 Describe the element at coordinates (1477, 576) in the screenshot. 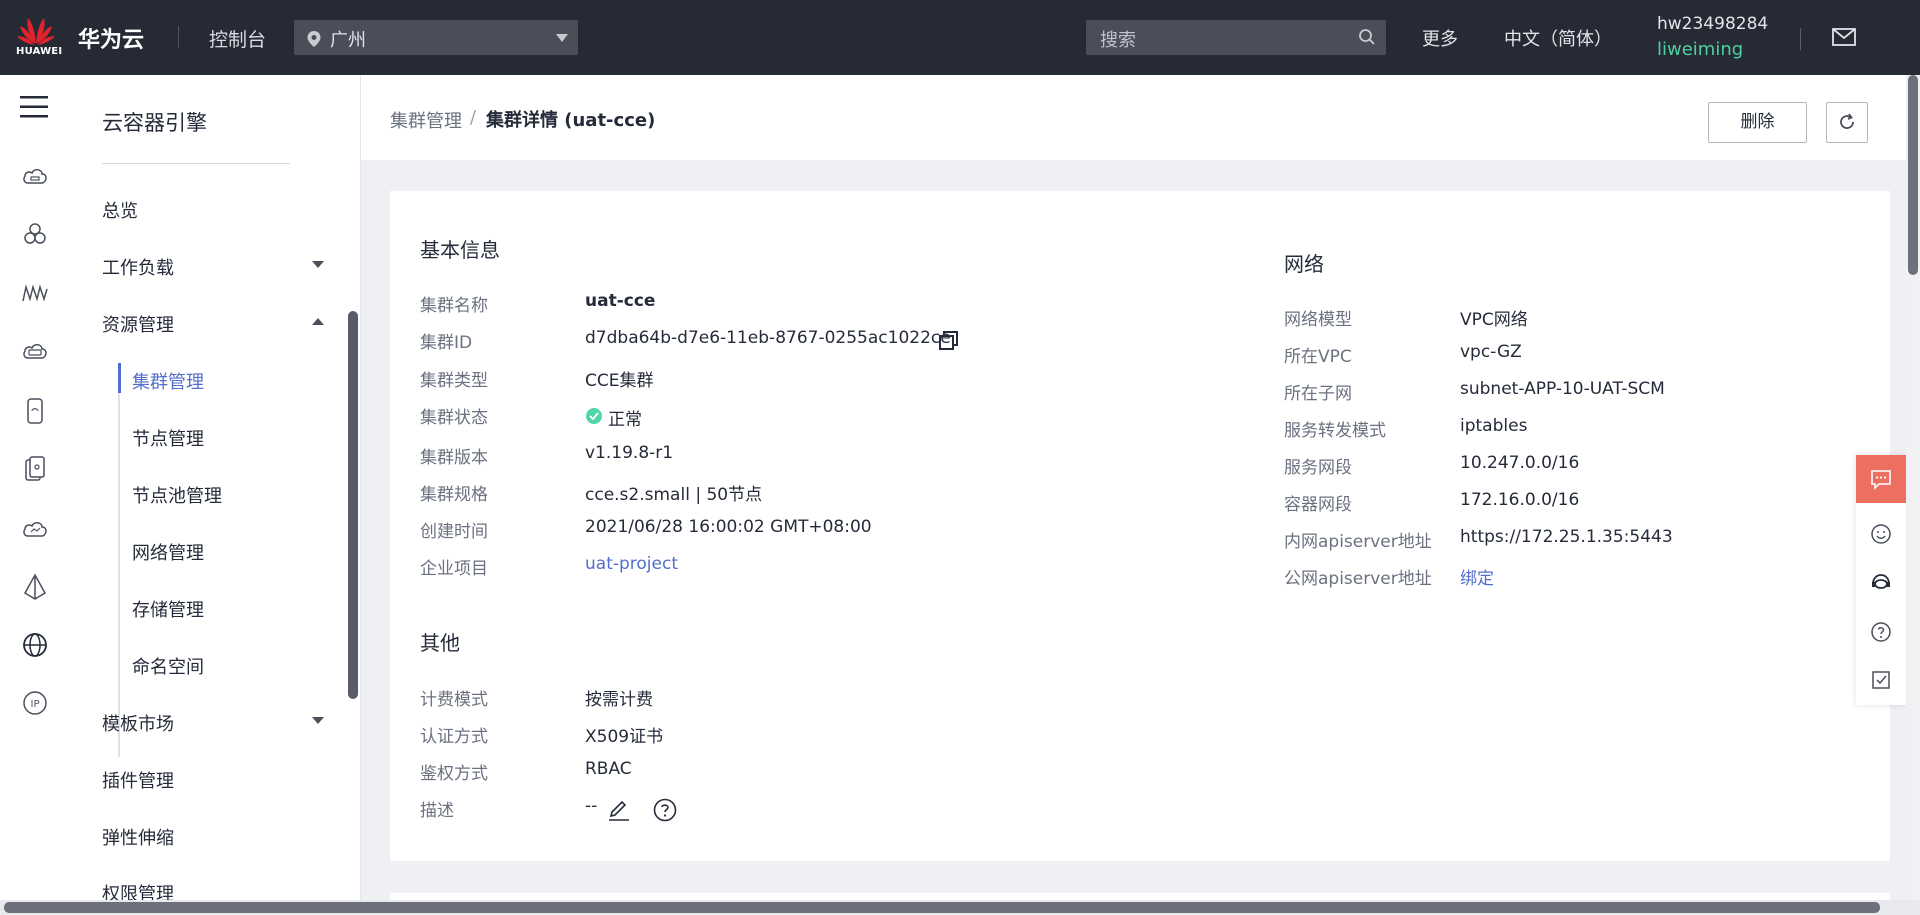

I see `bind-eip-link: 绑定` at that location.